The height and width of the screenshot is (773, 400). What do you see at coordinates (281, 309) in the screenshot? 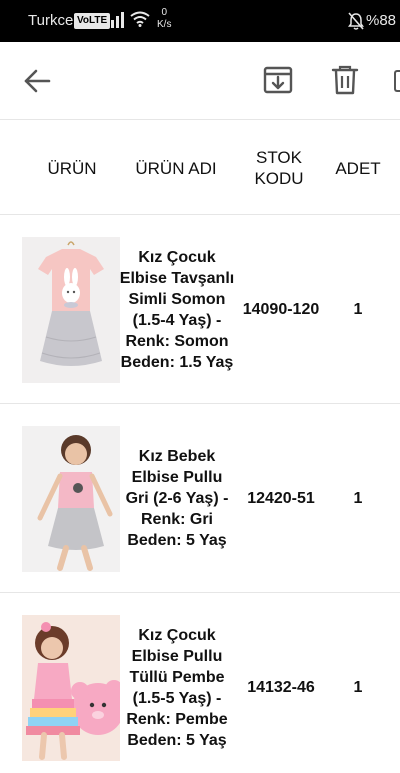
I see `stock-code: 14090-120` at bounding box center [281, 309].